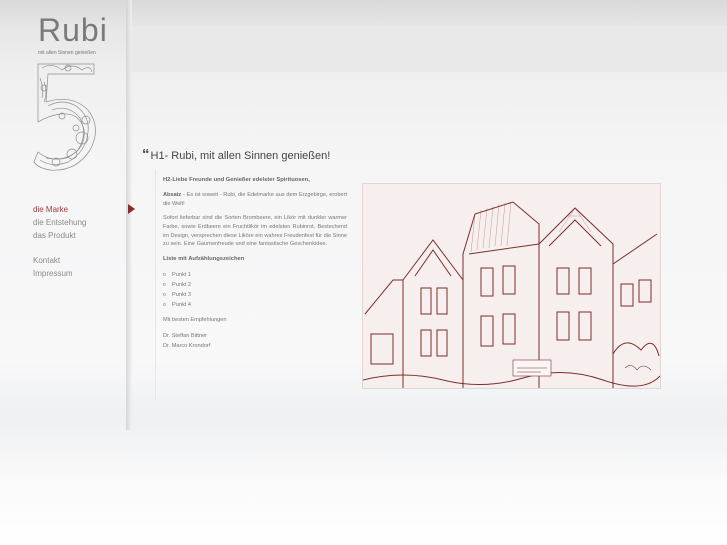 The width and height of the screenshot is (727, 545). I want to click on list-item: Punkt 2, so click(255, 285).